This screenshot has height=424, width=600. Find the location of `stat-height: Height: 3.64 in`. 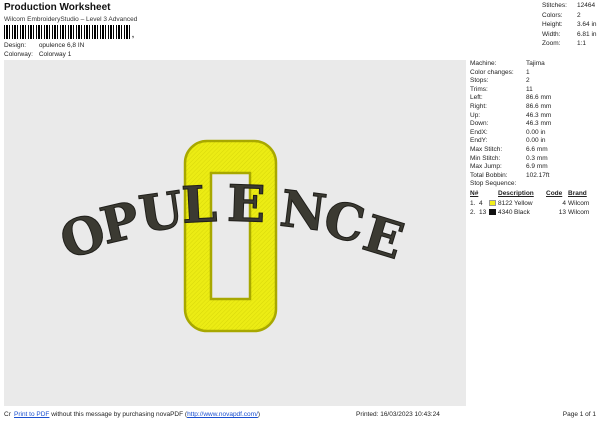

stat-height: Height: 3.64 in is located at coordinates (569, 24).